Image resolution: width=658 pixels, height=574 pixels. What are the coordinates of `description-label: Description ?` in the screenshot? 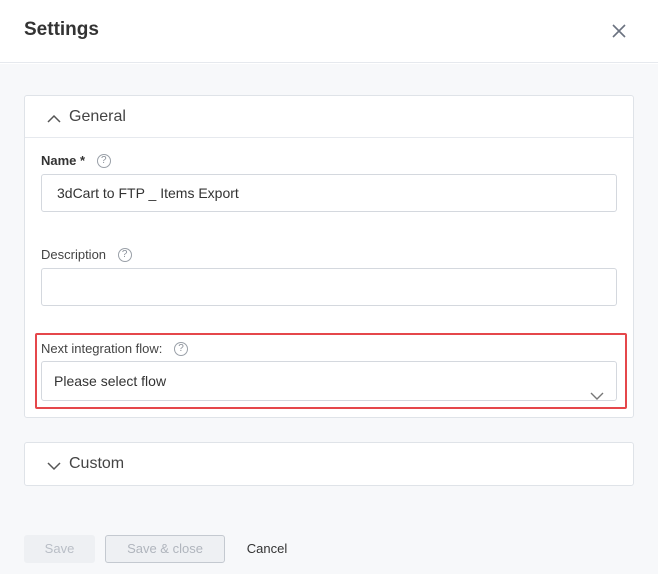 It's located at (86, 255).